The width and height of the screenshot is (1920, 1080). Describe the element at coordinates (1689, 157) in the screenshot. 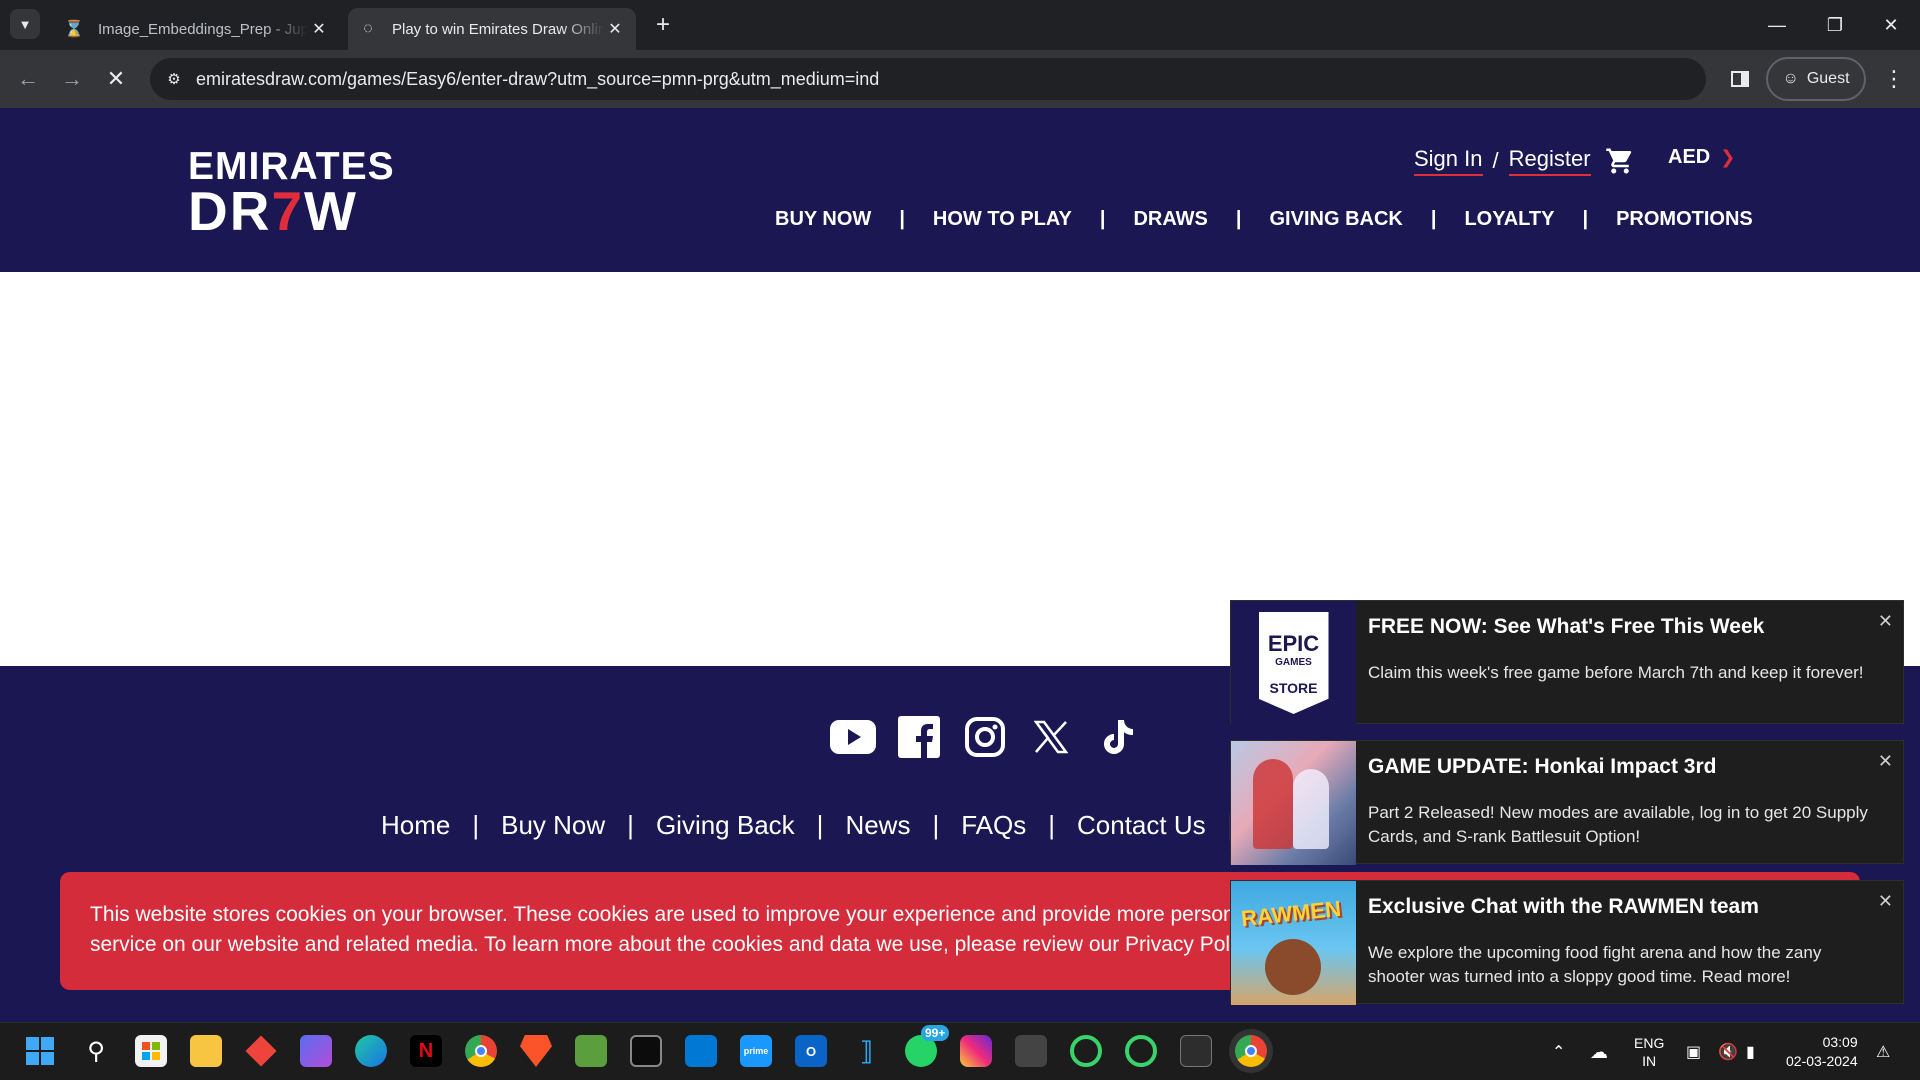

I see `currency-label: AED` at that location.